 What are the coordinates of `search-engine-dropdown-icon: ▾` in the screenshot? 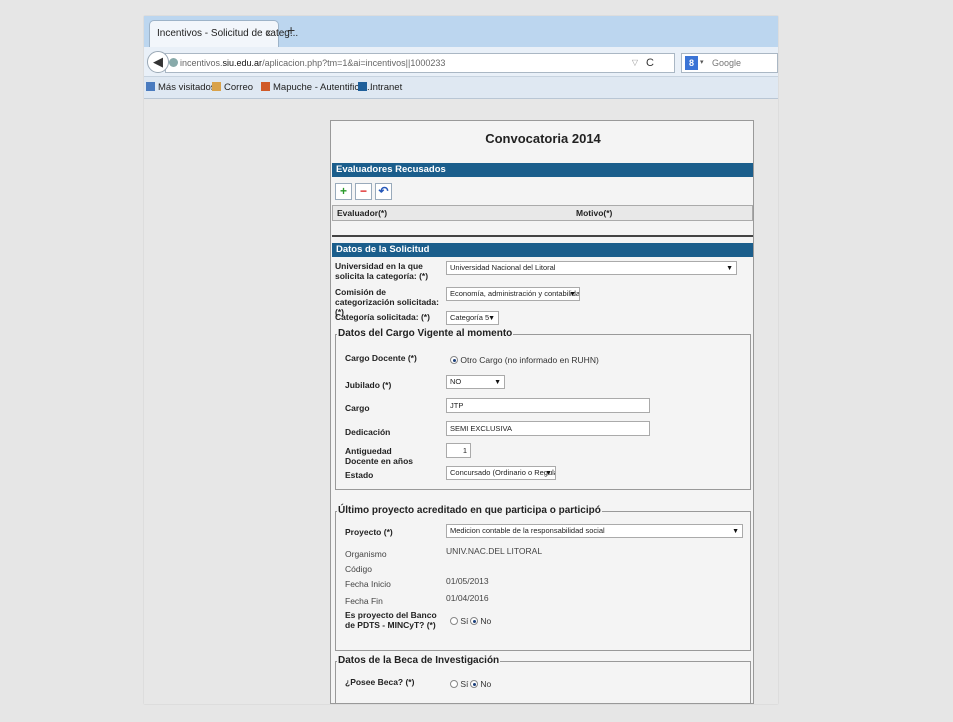 It's located at (702, 63).